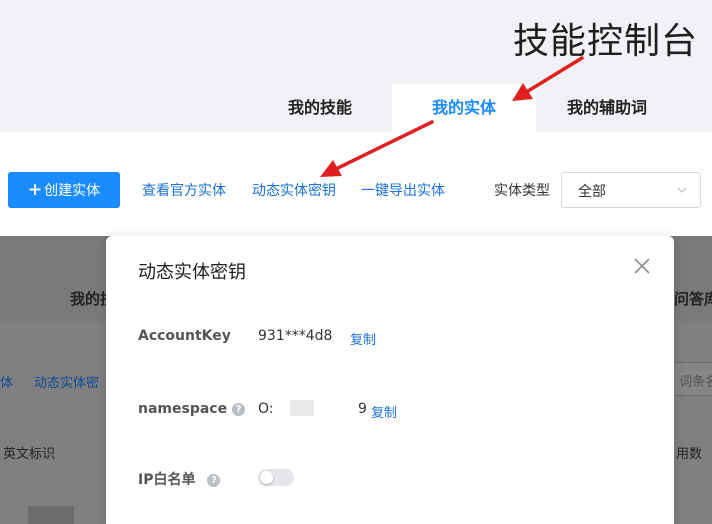  I want to click on namespace-label: namespace, so click(183, 409).